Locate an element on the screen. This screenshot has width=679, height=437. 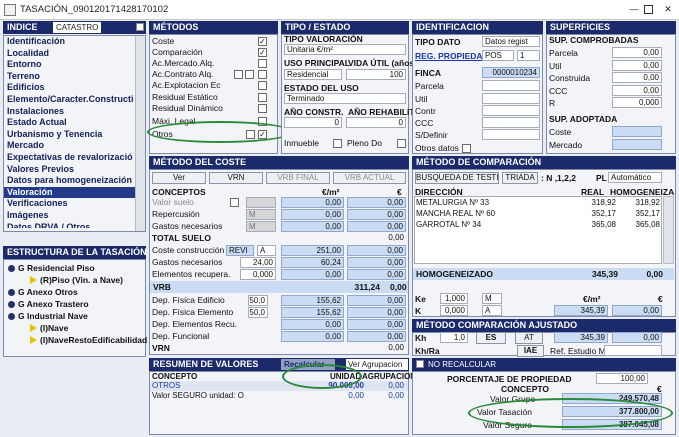
nav-item: Elemento/Caracter.Constructi is located at coordinates (74, 100).